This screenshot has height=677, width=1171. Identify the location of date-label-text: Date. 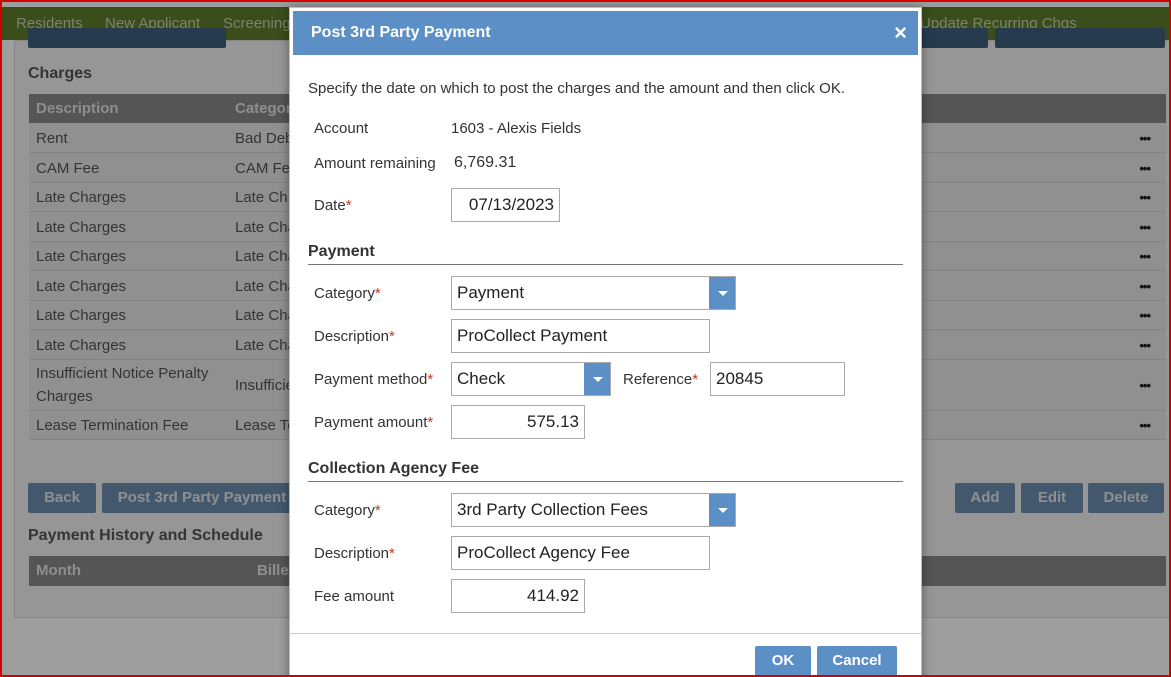
(330, 205).